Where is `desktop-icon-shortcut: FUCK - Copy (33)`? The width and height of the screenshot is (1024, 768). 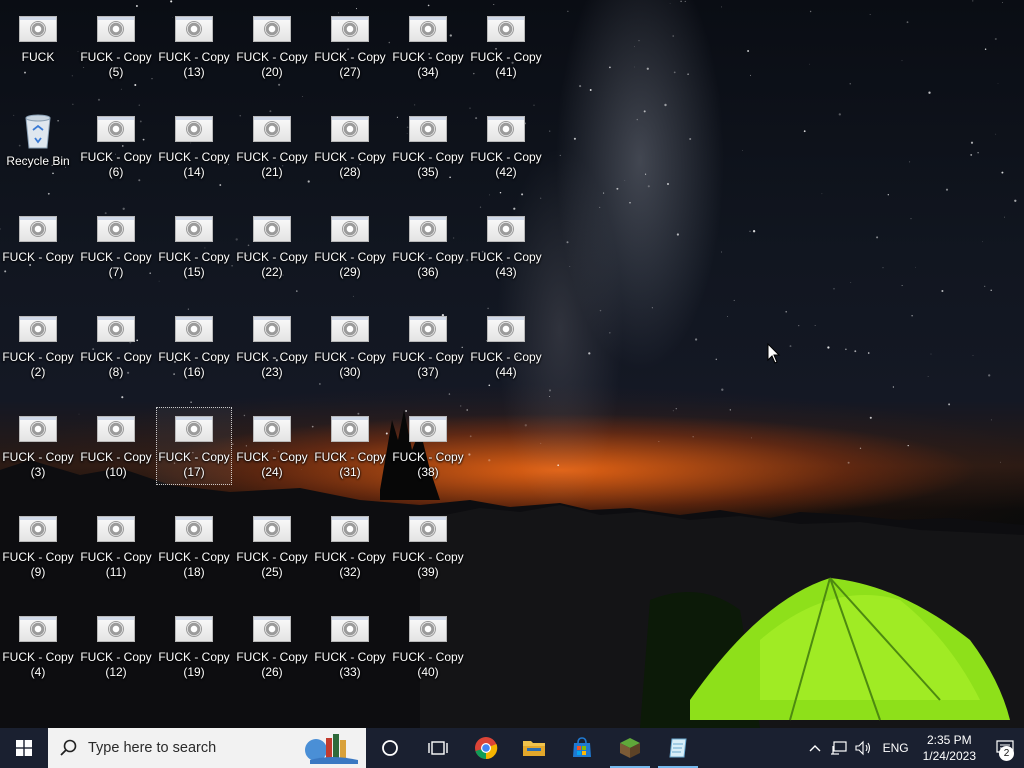
desktop-icon-shortcut: FUCK - Copy (33) is located at coordinates (350, 646).